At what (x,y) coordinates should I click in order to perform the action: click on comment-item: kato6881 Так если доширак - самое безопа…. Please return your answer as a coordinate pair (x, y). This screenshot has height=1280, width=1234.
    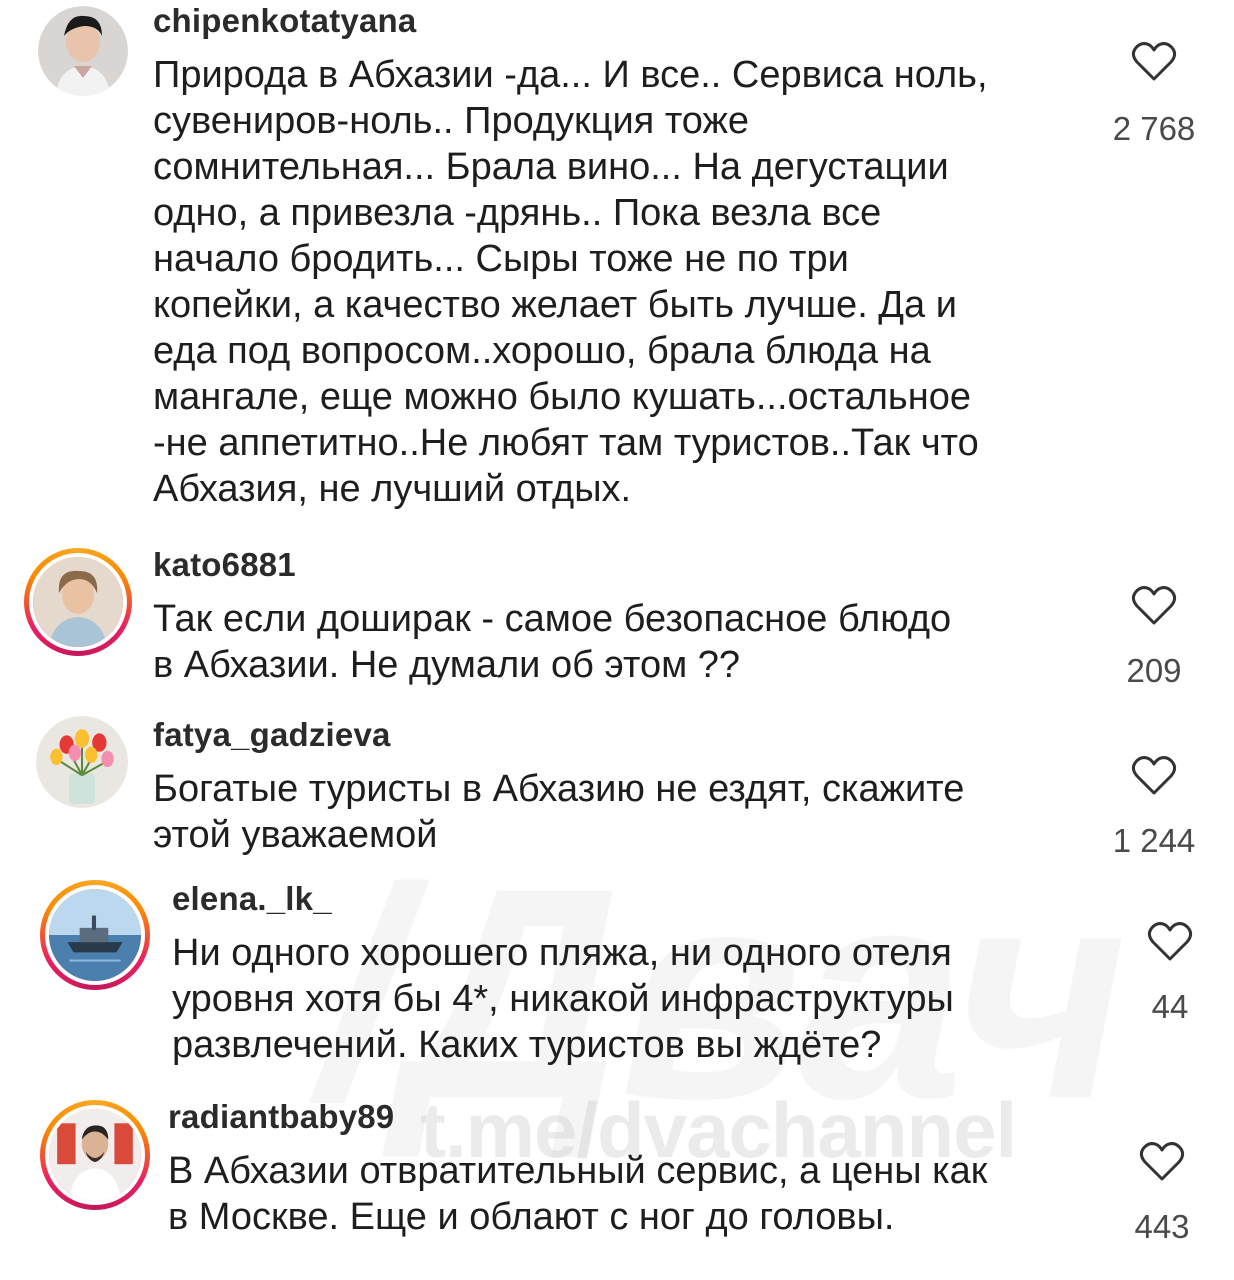
    Looking at the image, I should click on (617, 625).